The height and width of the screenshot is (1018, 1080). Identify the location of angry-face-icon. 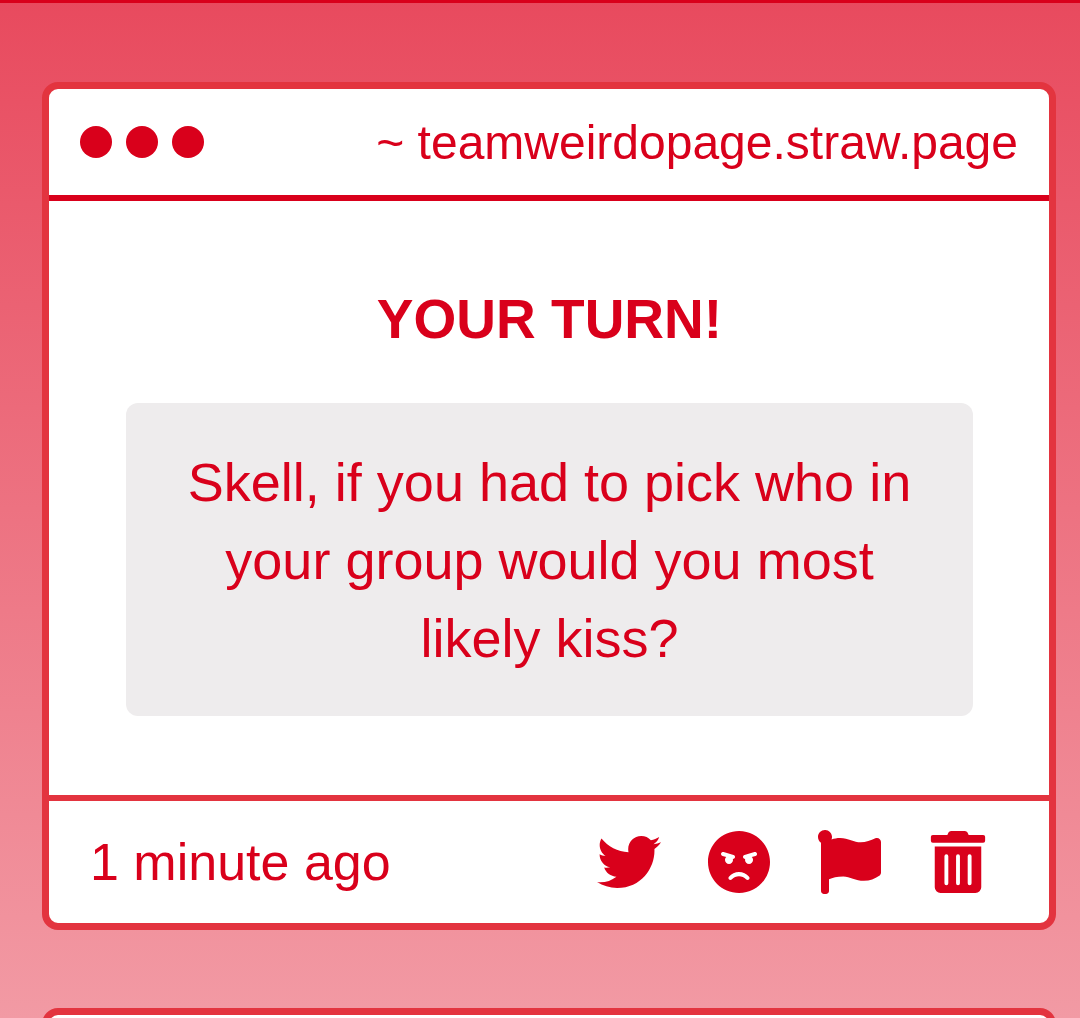
(739, 862).